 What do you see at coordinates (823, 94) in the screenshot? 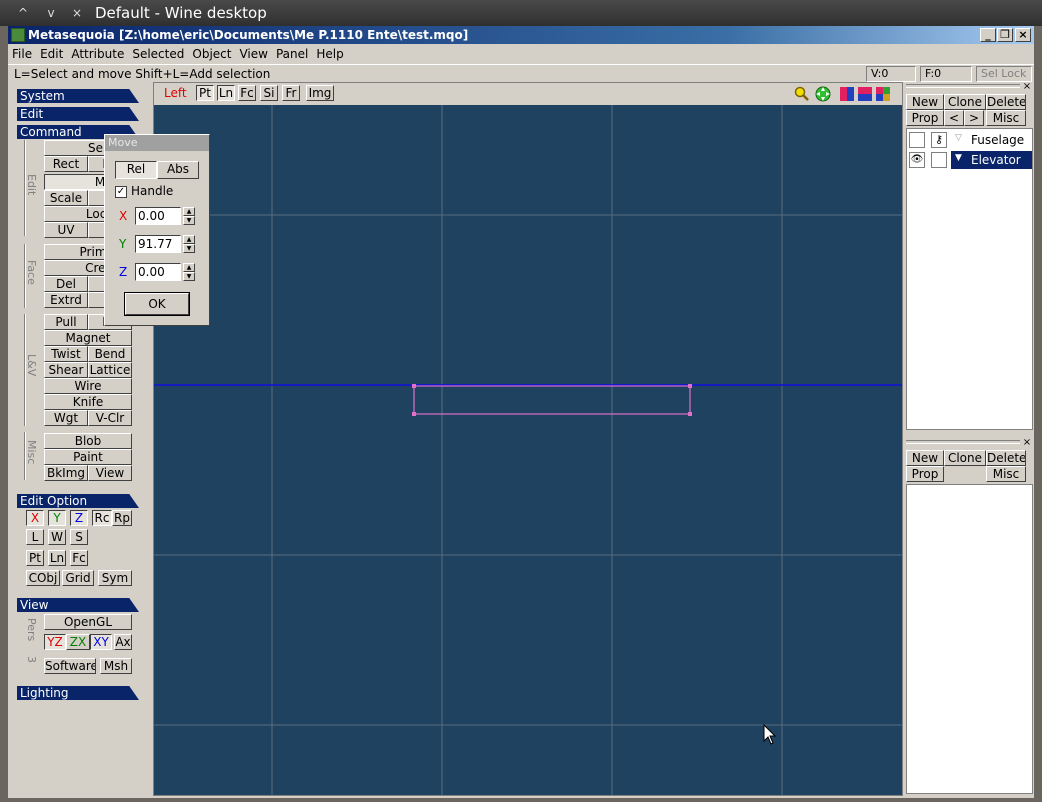
I see `pan-icon` at bounding box center [823, 94].